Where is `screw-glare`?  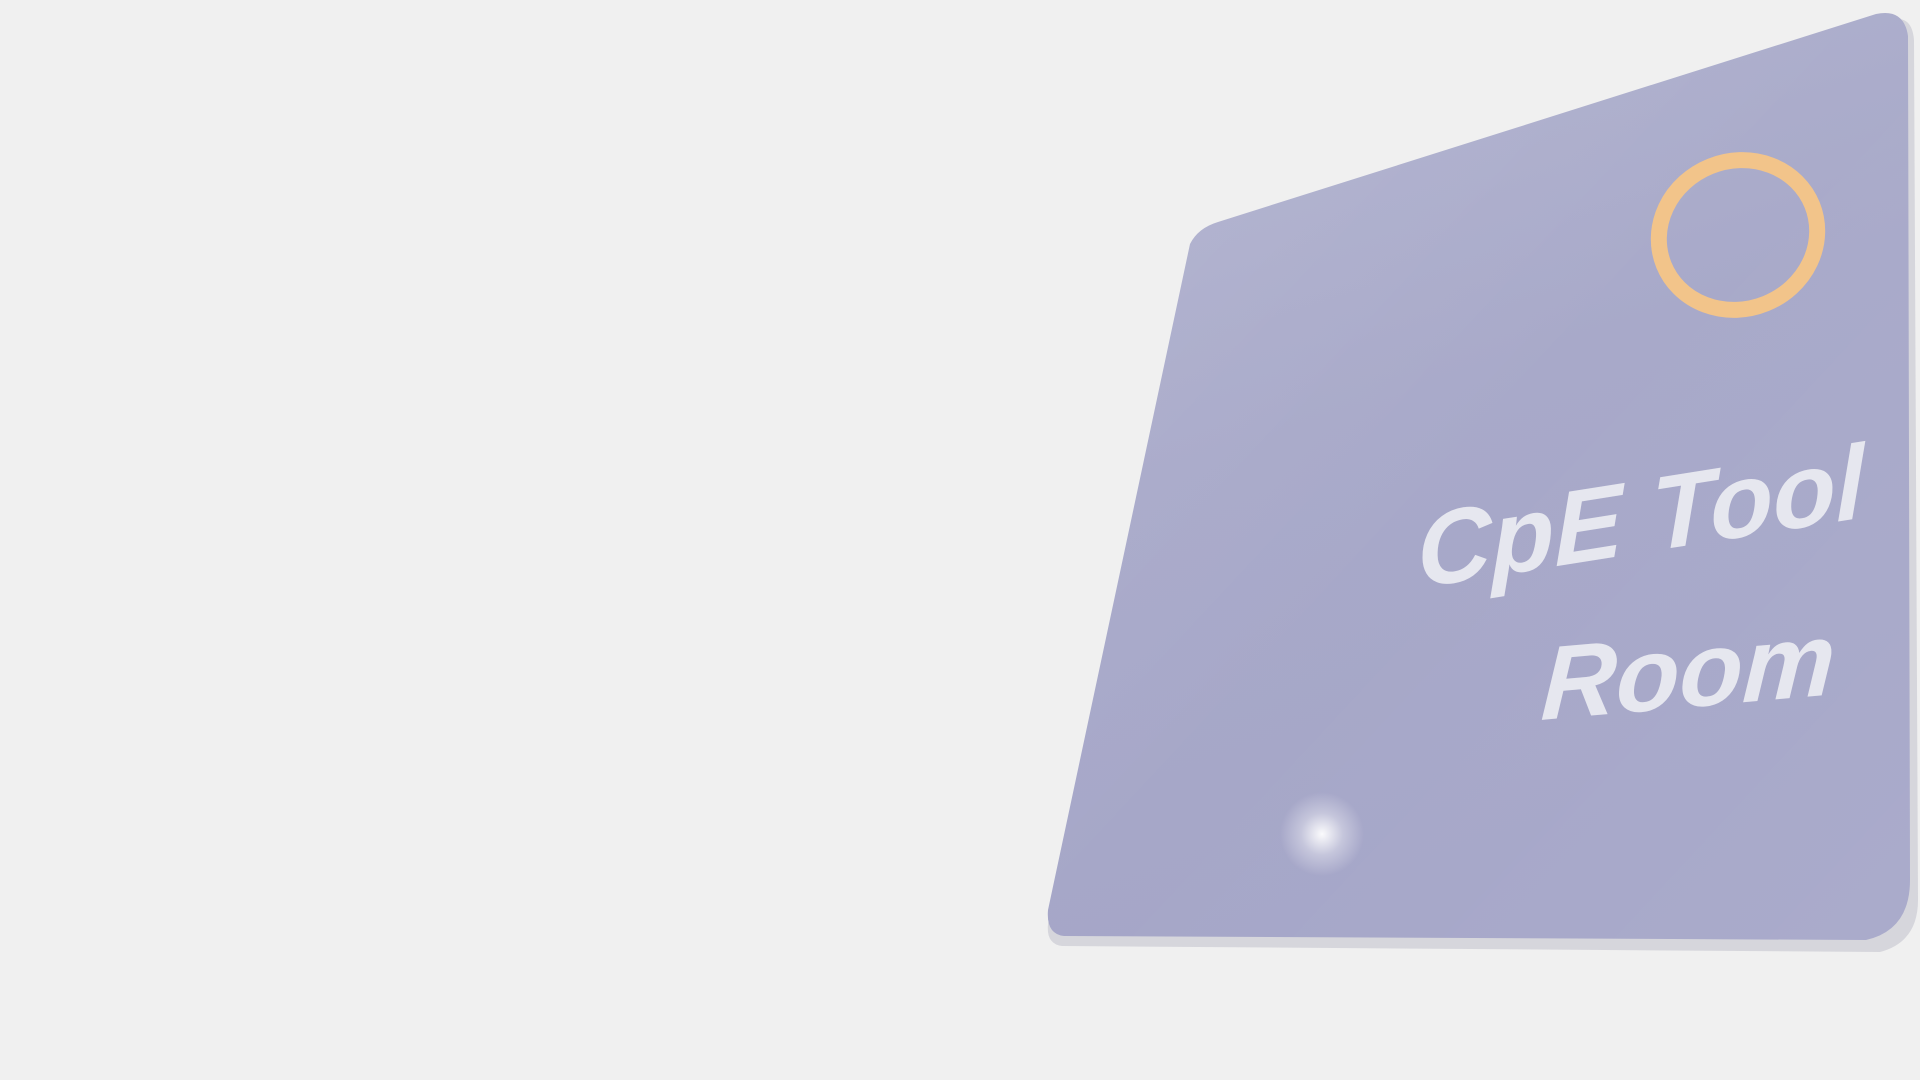 screw-glare is located at coordinates (1322, 834).